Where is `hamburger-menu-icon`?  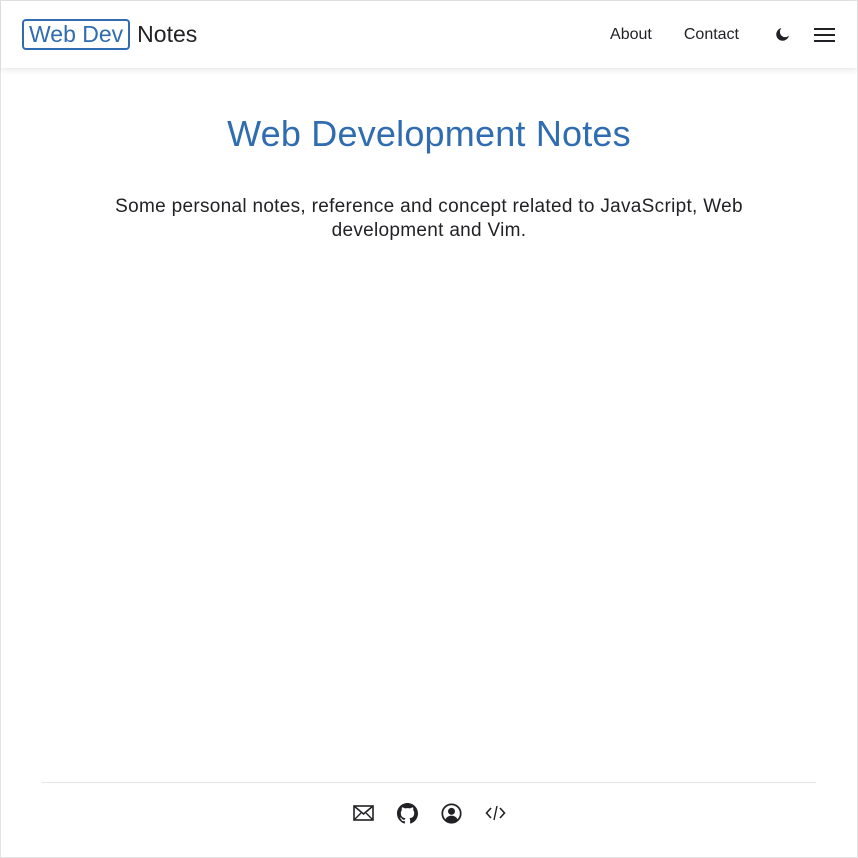
hamburger-menu-icon is located at coordinates (824, 34).